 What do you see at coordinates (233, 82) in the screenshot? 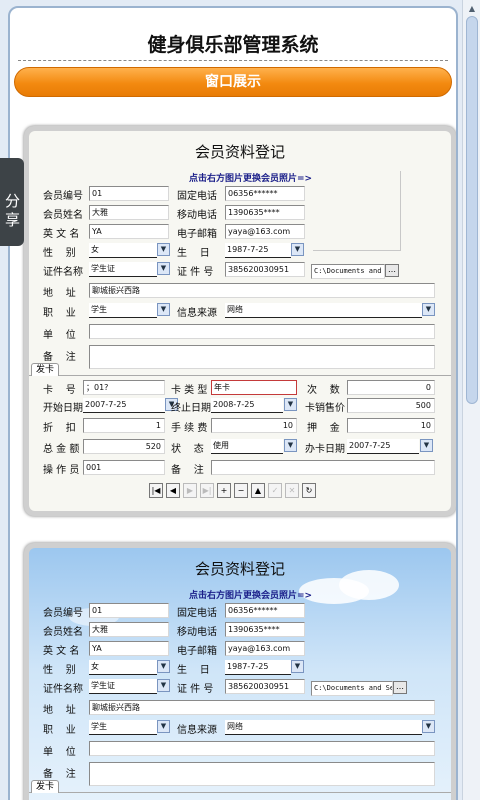
I see `section-header: 窗口展示` at bounding box center [233, 82].